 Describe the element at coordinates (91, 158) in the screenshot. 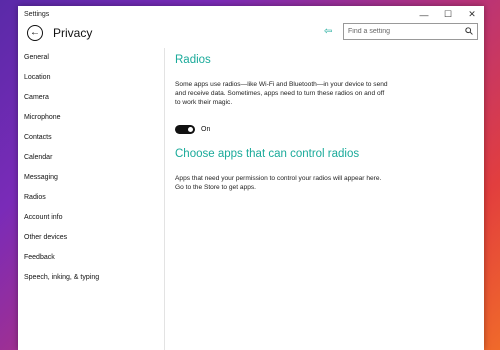

I see `sidebar-item-calendar: Calendar` at that location.